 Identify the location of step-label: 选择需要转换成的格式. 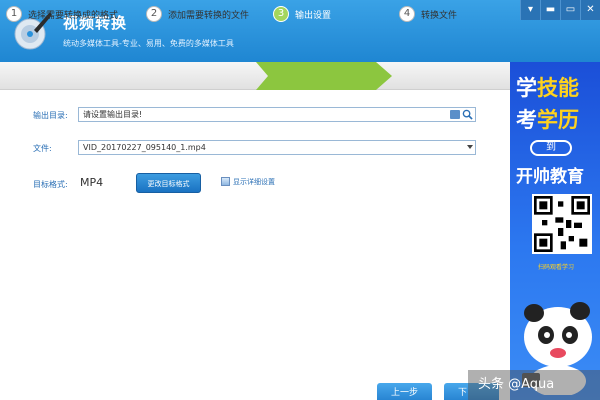
(73, 15).